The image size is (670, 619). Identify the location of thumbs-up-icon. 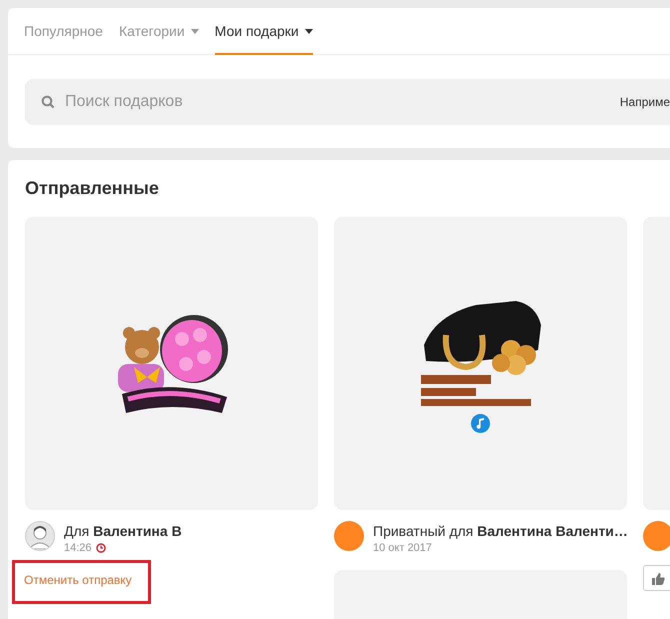
(658, 578).